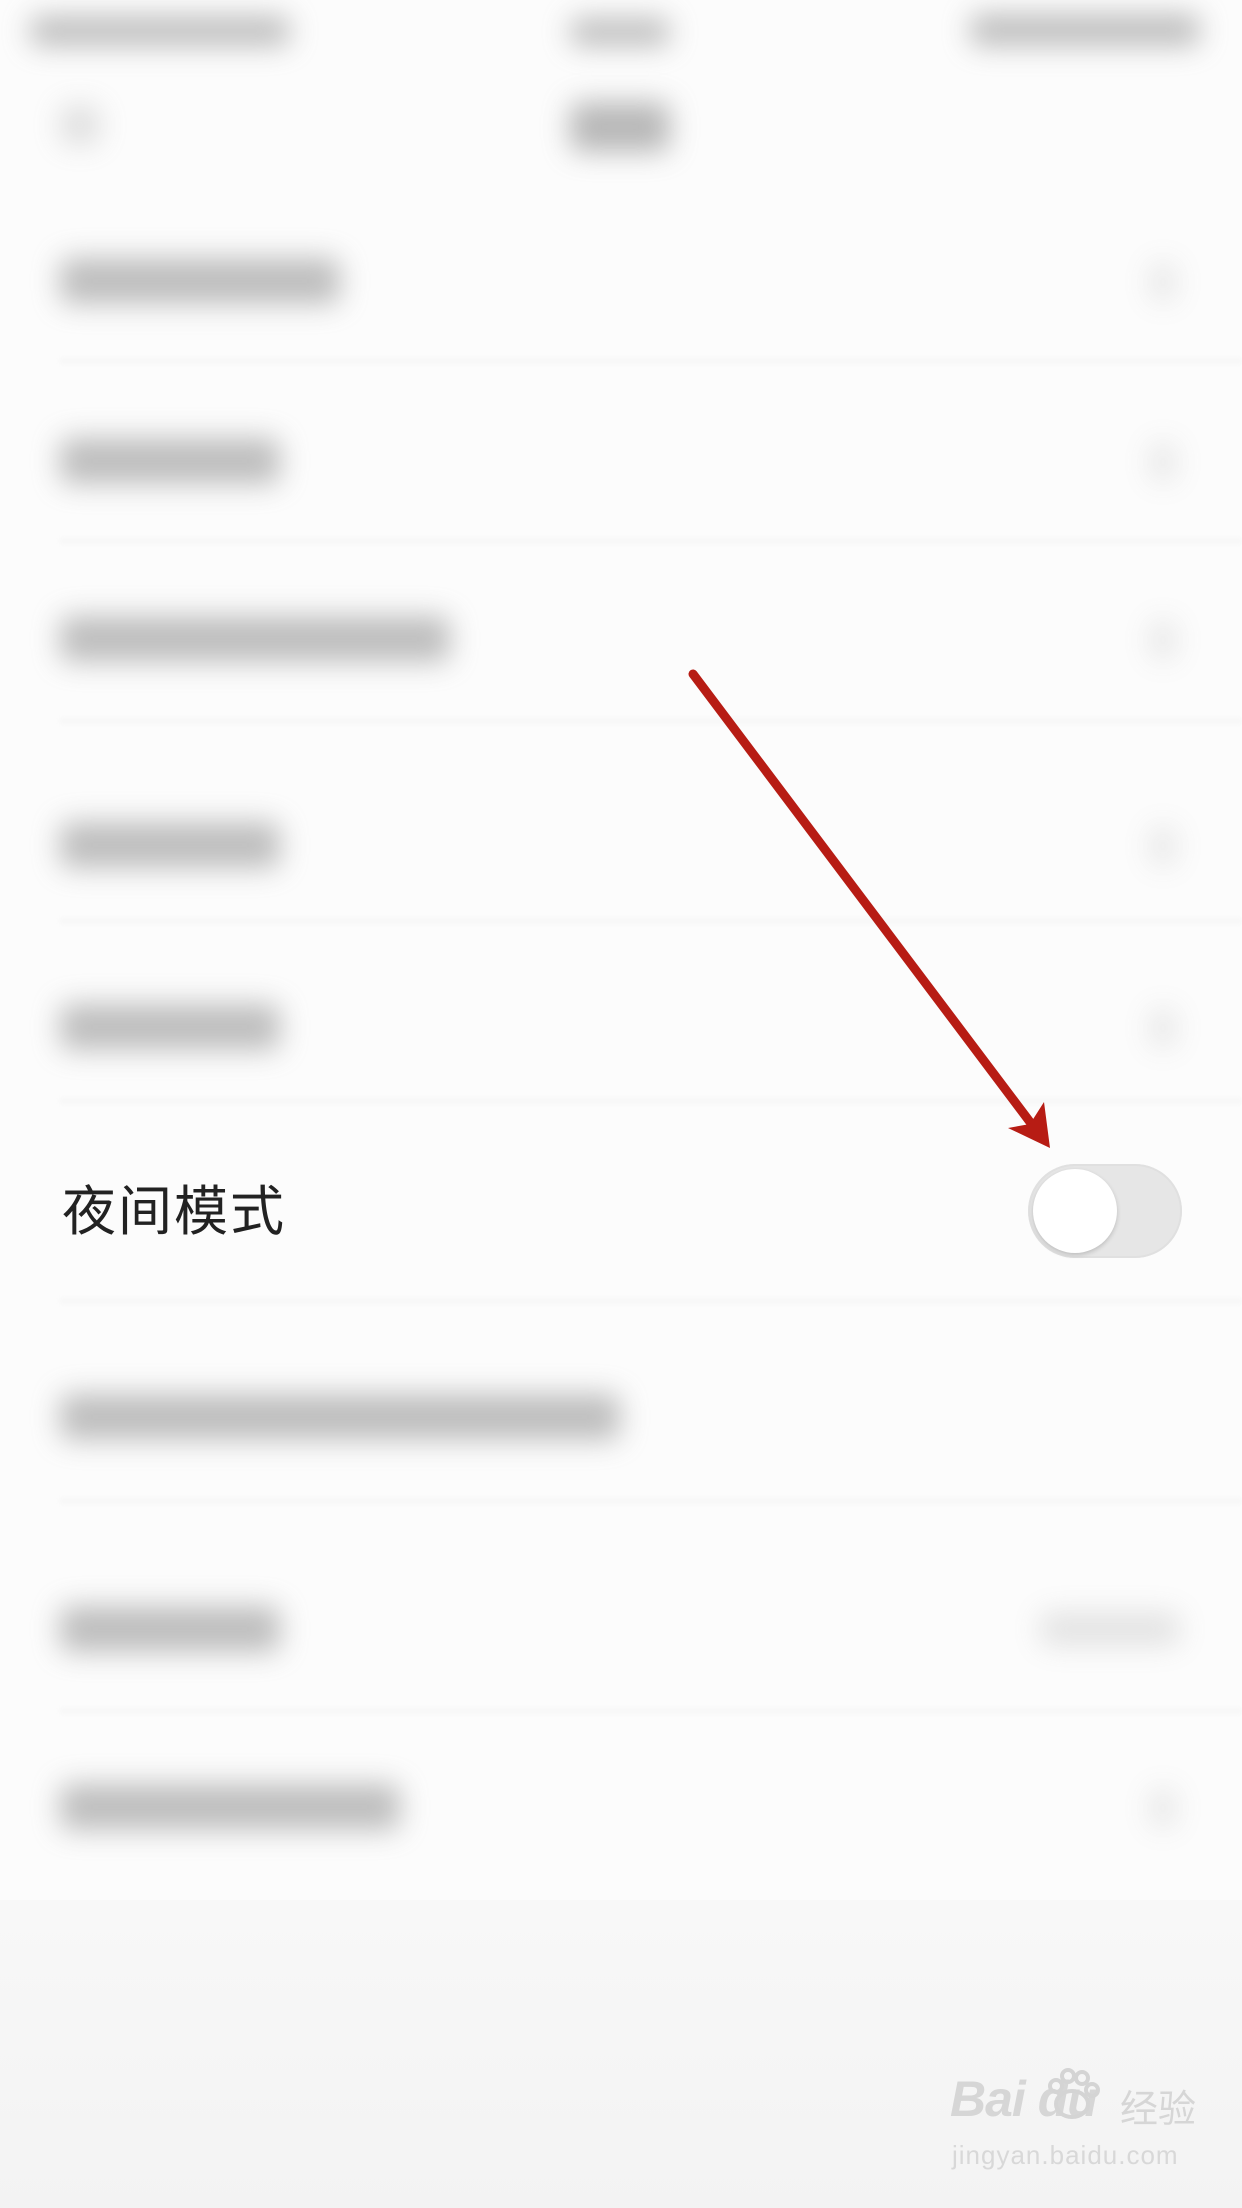 This screenshot has width=1242, height=2208. What do you see at coordinates (1075, 1211) in the screenshot?
I see `toggle-knob` at bounding box center [1075, 1211].